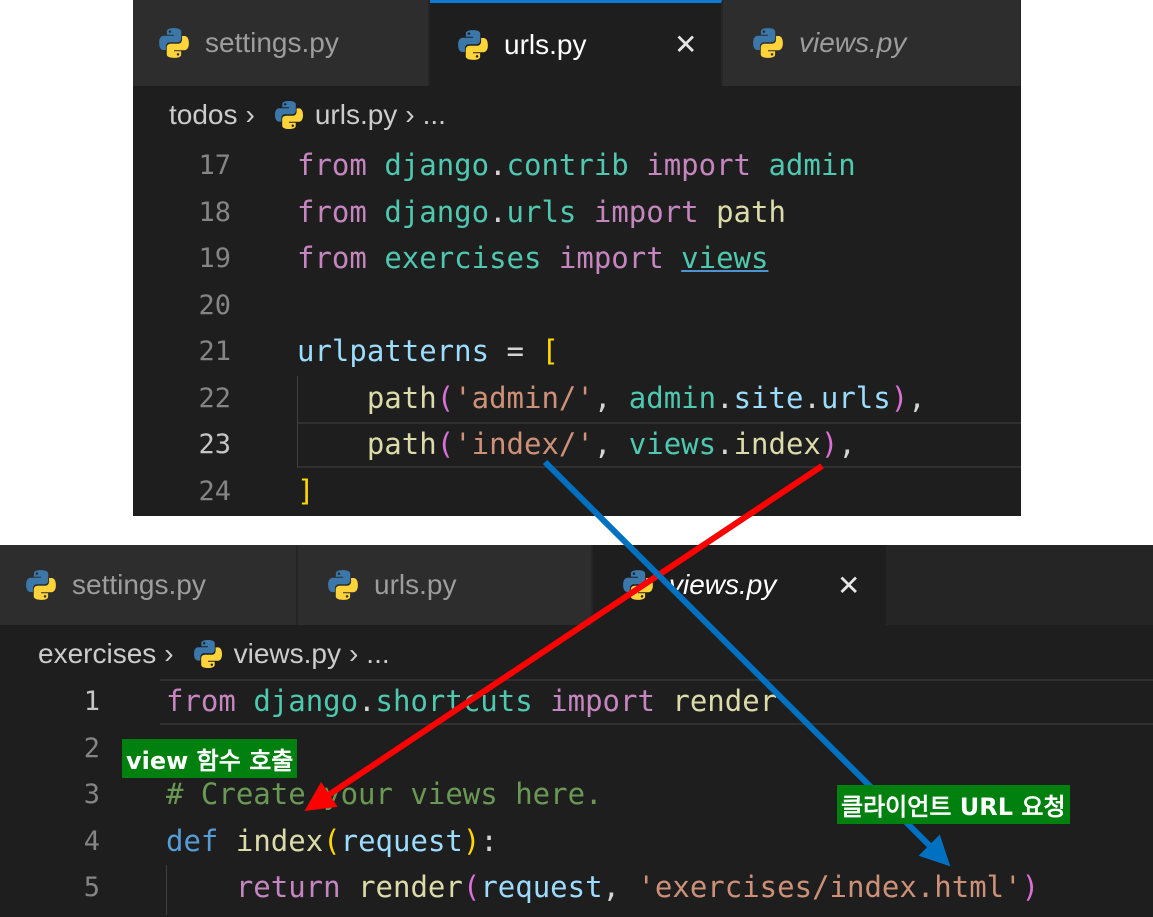  Describe the element at coordinates (210, 758) in the screenshot. I see `view-call-label: view 함수 호출` at that location.